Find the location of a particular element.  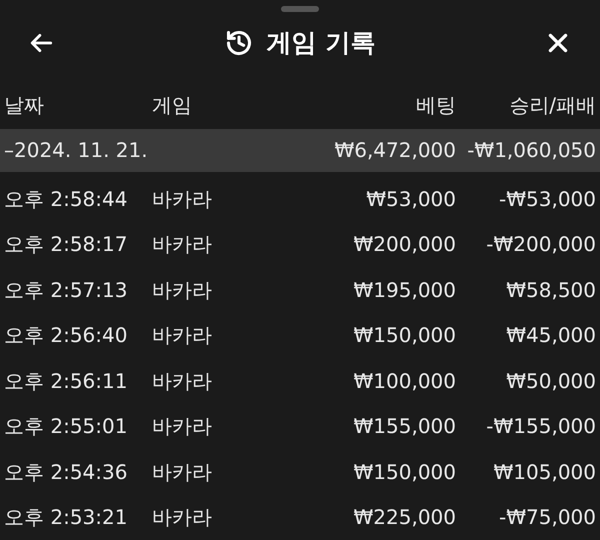

result-cell-text: ₩45,000 is located at coordinates (550, 335).